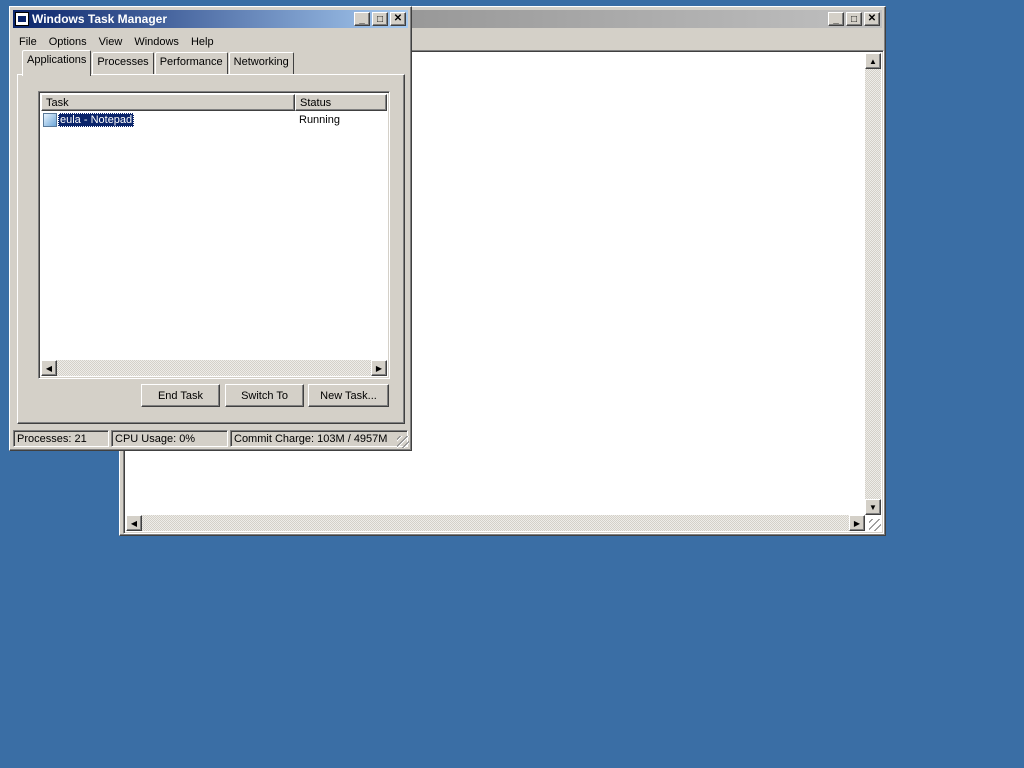 This screenshot has height=768, width=1024. Describe the element at coordinates (191, 63) in the screenshot. I see `tab-performance: Performance` at that location.